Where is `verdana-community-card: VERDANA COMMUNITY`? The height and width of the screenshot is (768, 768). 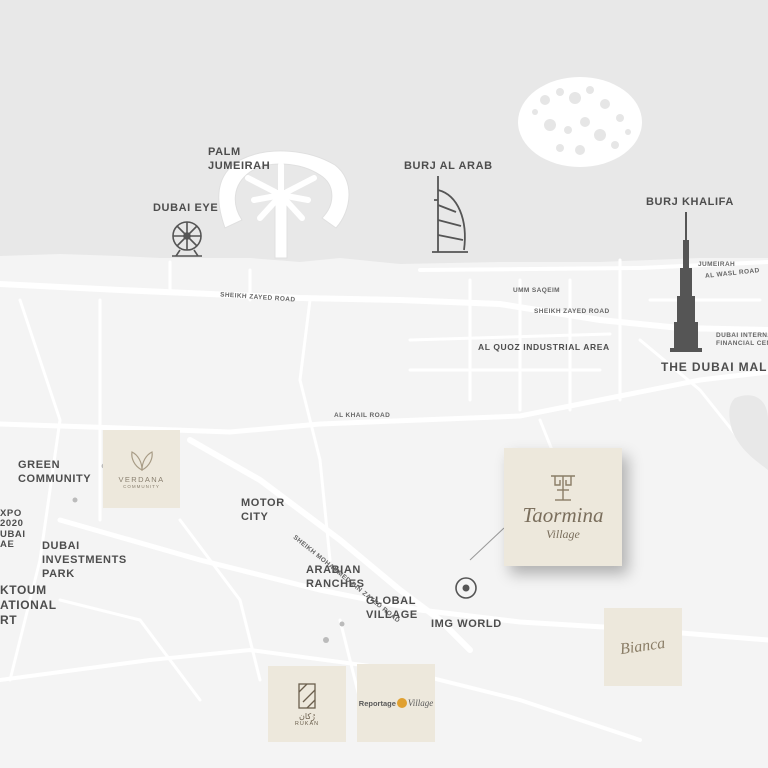 verdana-community-card: VERDANA COMMUNITY is located at coordinates (141, 469).